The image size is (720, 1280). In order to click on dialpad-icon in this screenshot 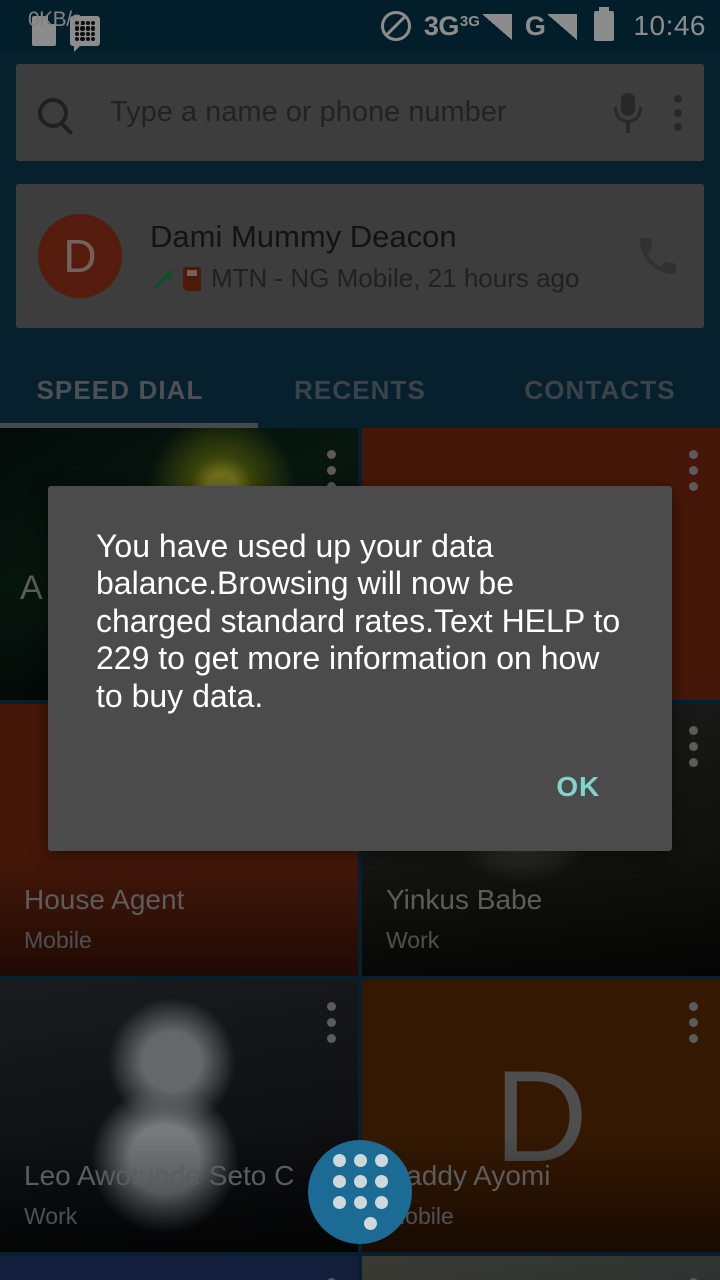, I will do `click(360, 1192)`.